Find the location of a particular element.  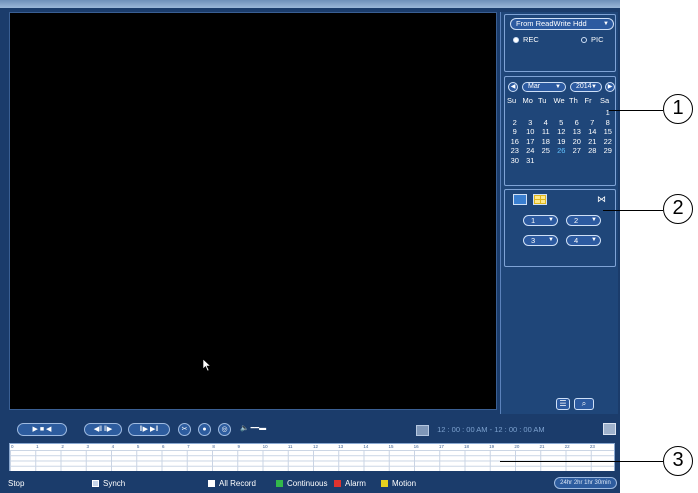

calendar-day: 31 is located at coordinates (531, 161).